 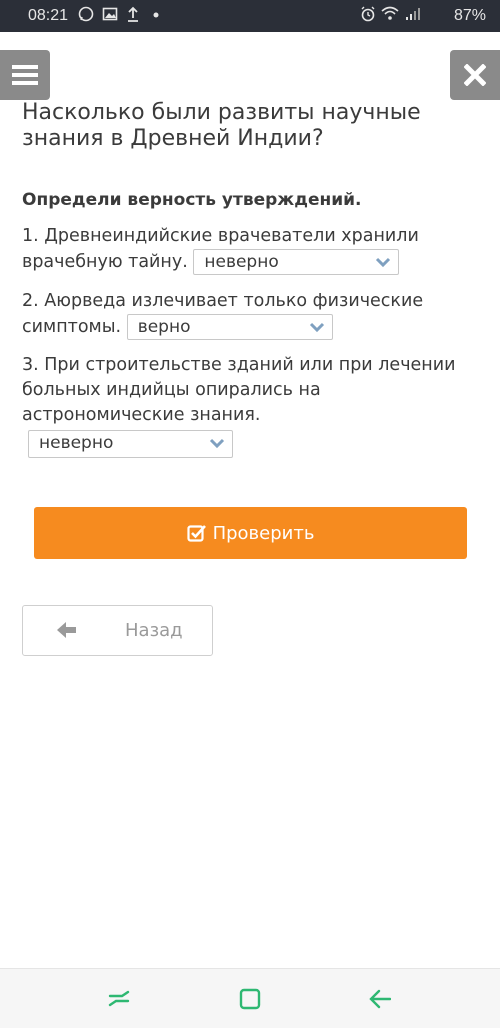 What do you see at coordinates (368, 16) in the screenshot?
I see `alarm-icon` at bounding box center [368, 16].